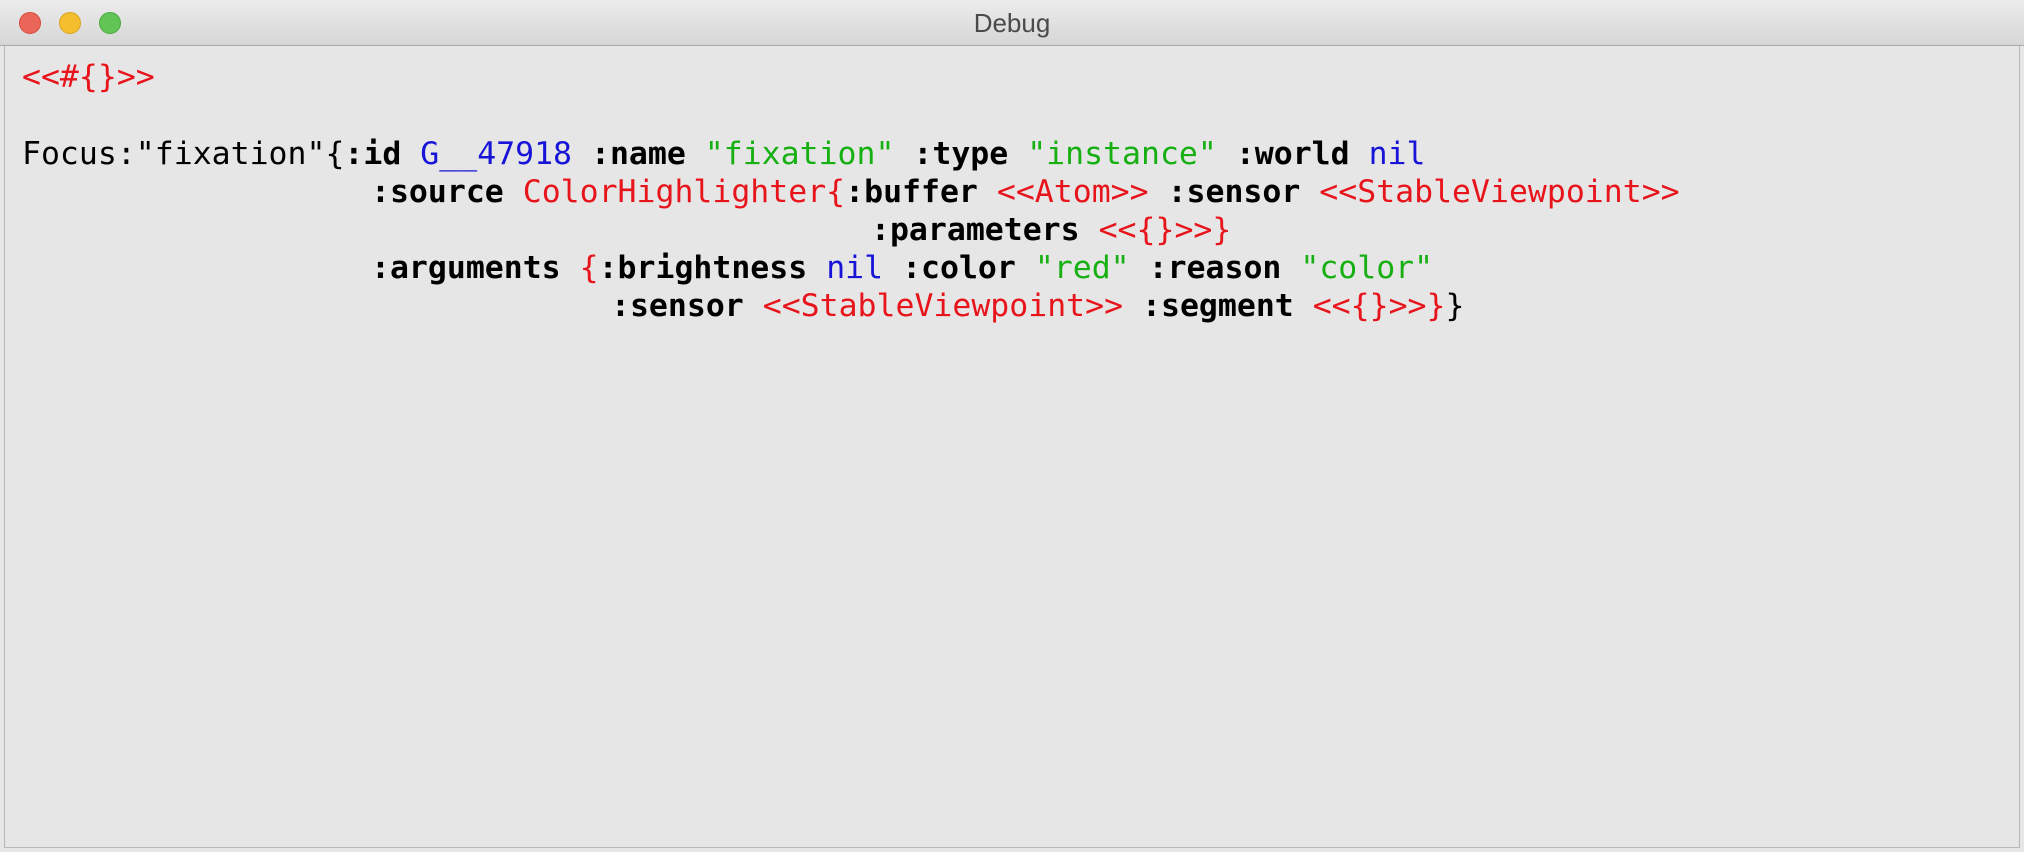 The height and width of the screenshot is (852, 2024). I want to click on id-key: :id, so click(373, 154).